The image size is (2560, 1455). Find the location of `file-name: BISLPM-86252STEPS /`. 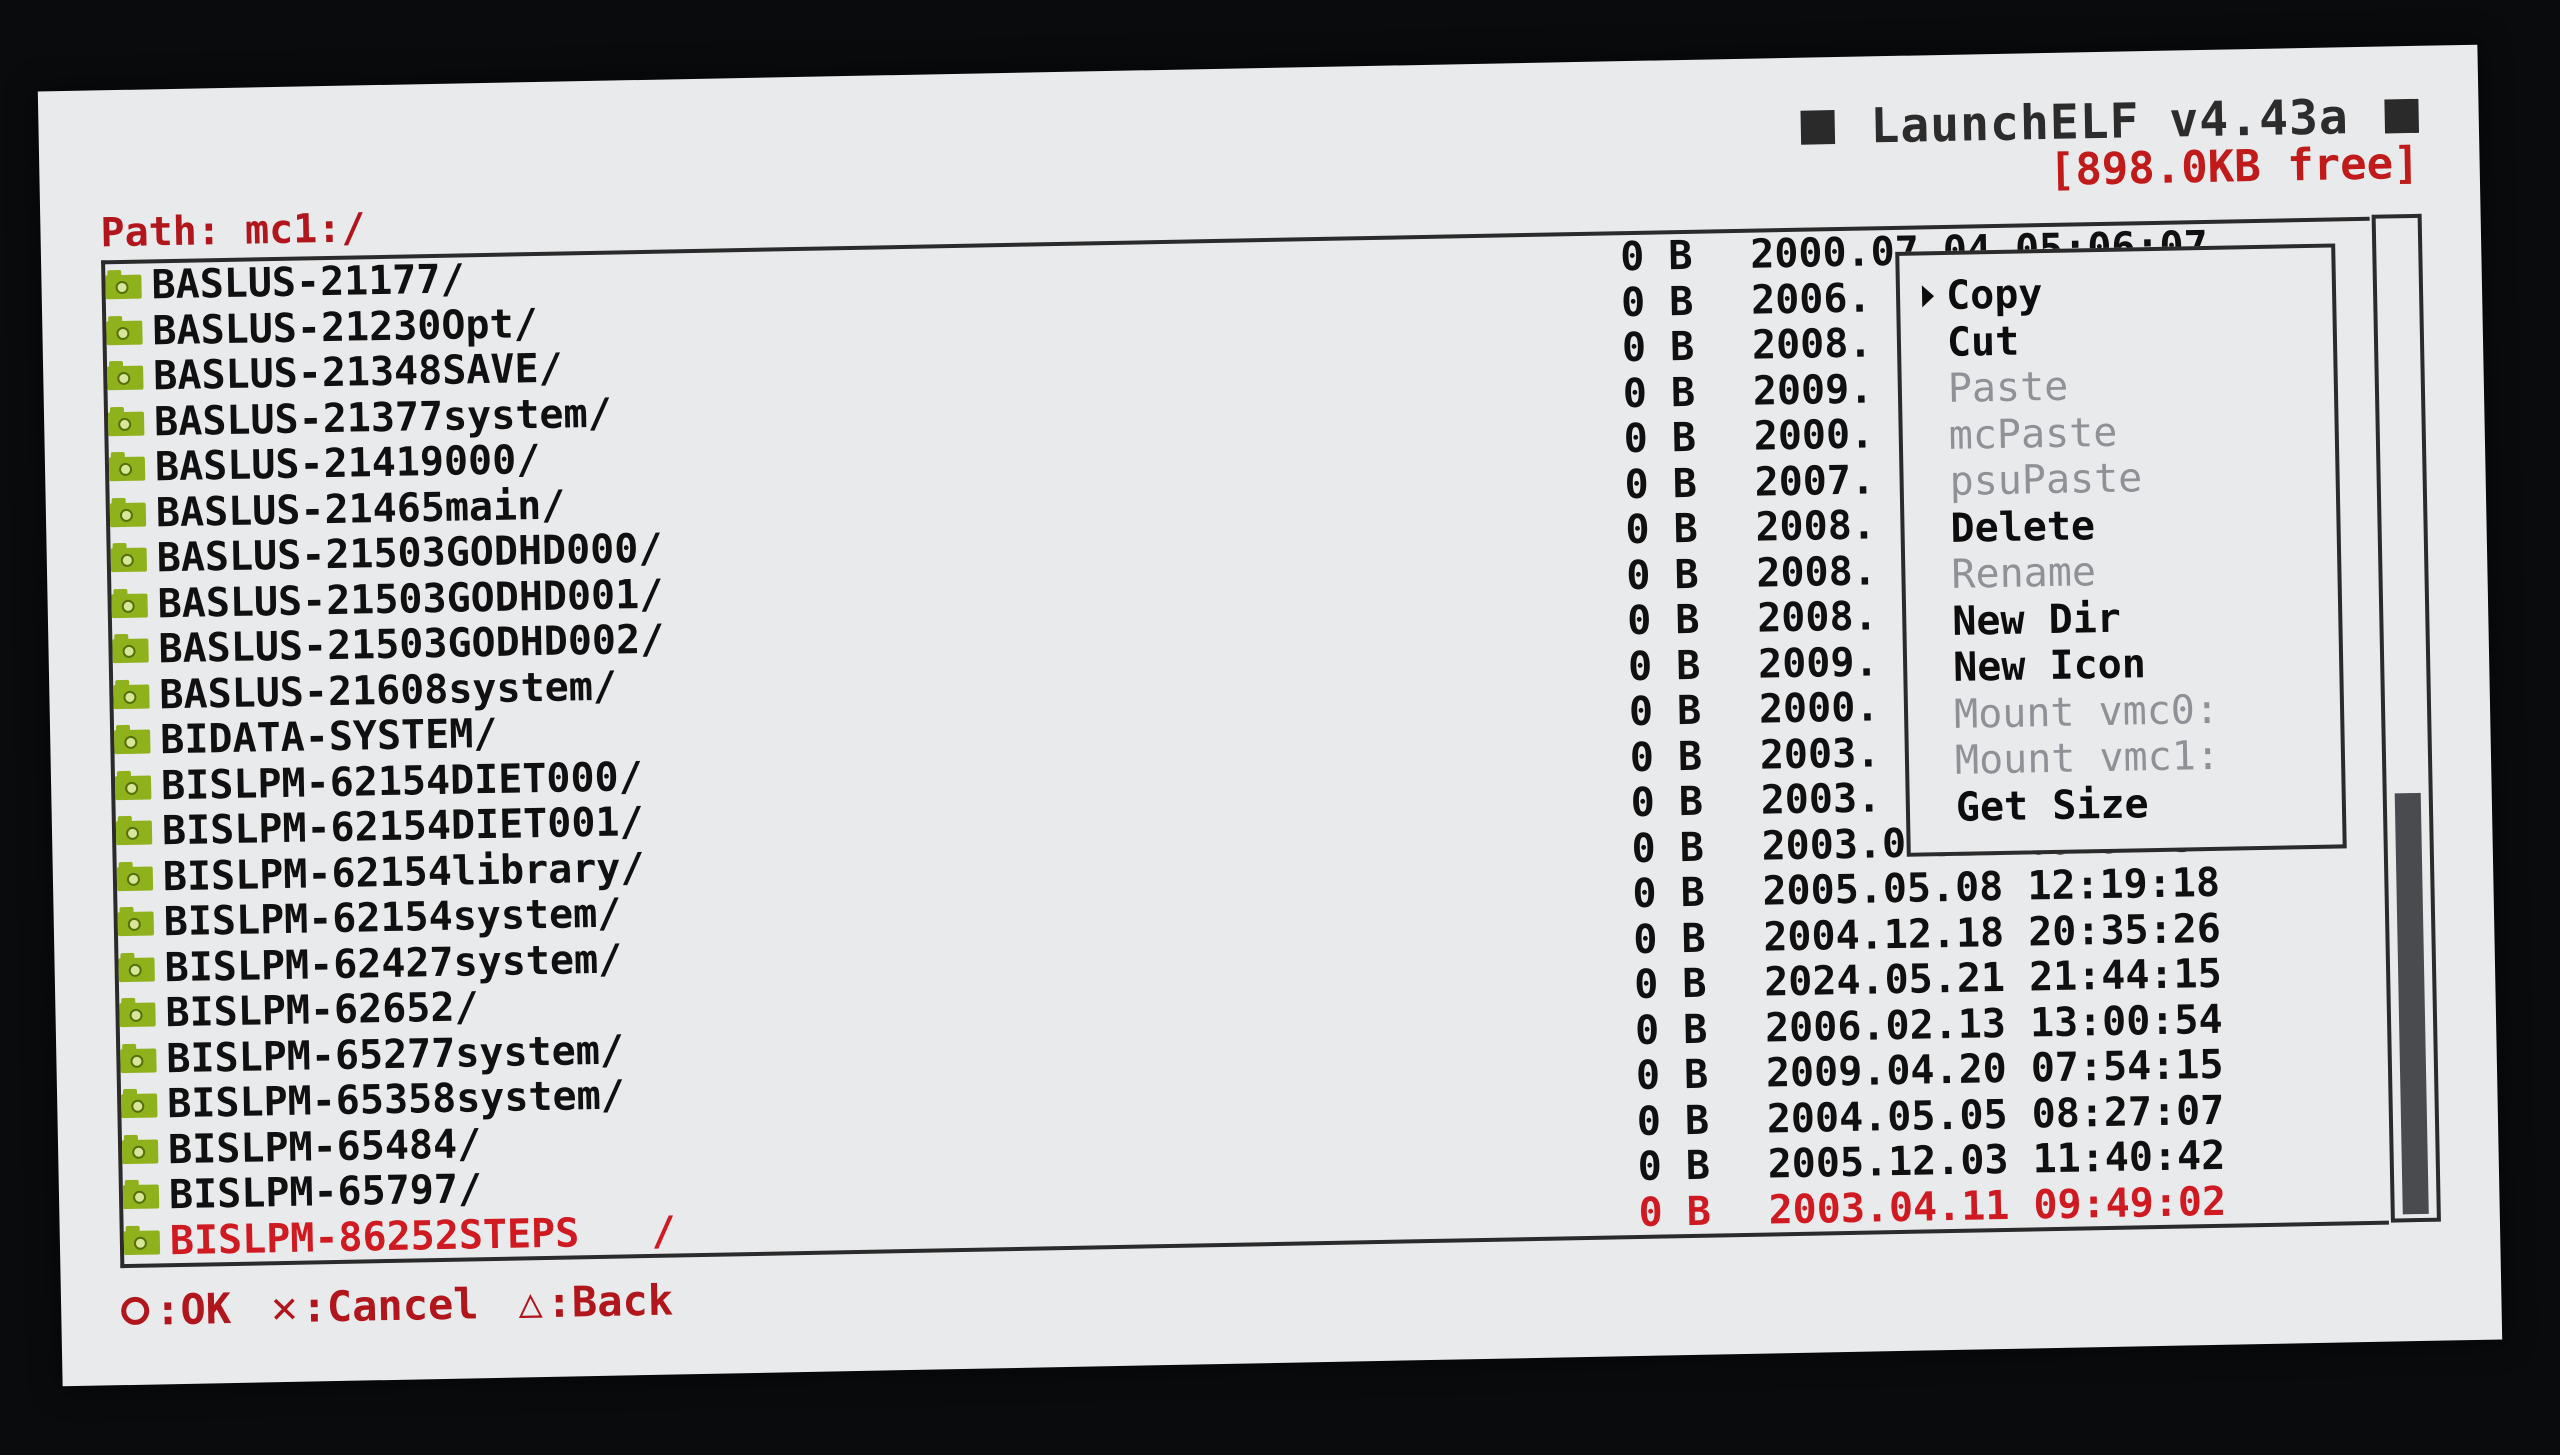

file-name: BISLPM-86252STEPS / is located at coordinates (422, 1236).